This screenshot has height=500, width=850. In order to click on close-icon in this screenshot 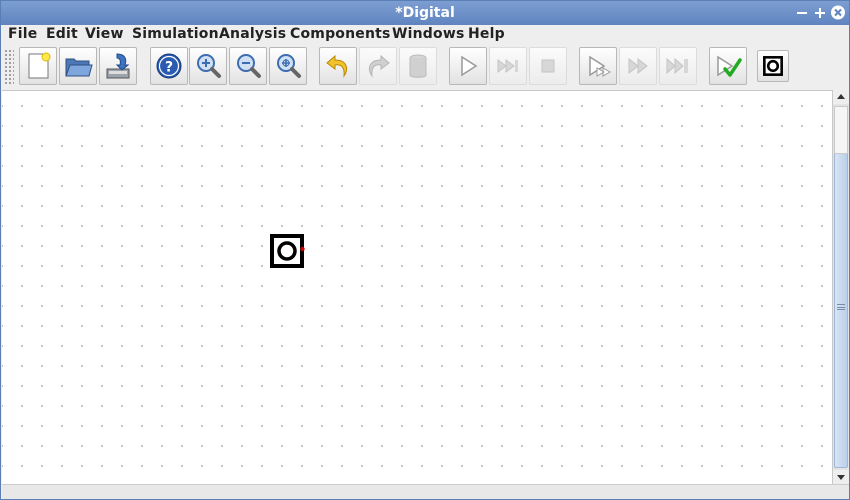, I will do `click(838, 12)`.